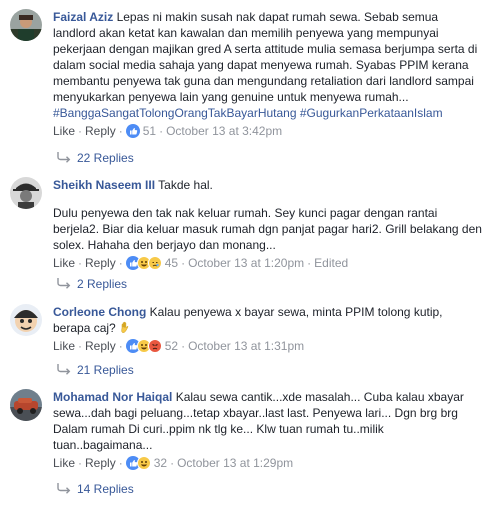 This screenshot has height=507, width=490. Describe the element at coordinates (95, 370) in the screenshot. I see `view-replies-link: 21 Replies` at that location.